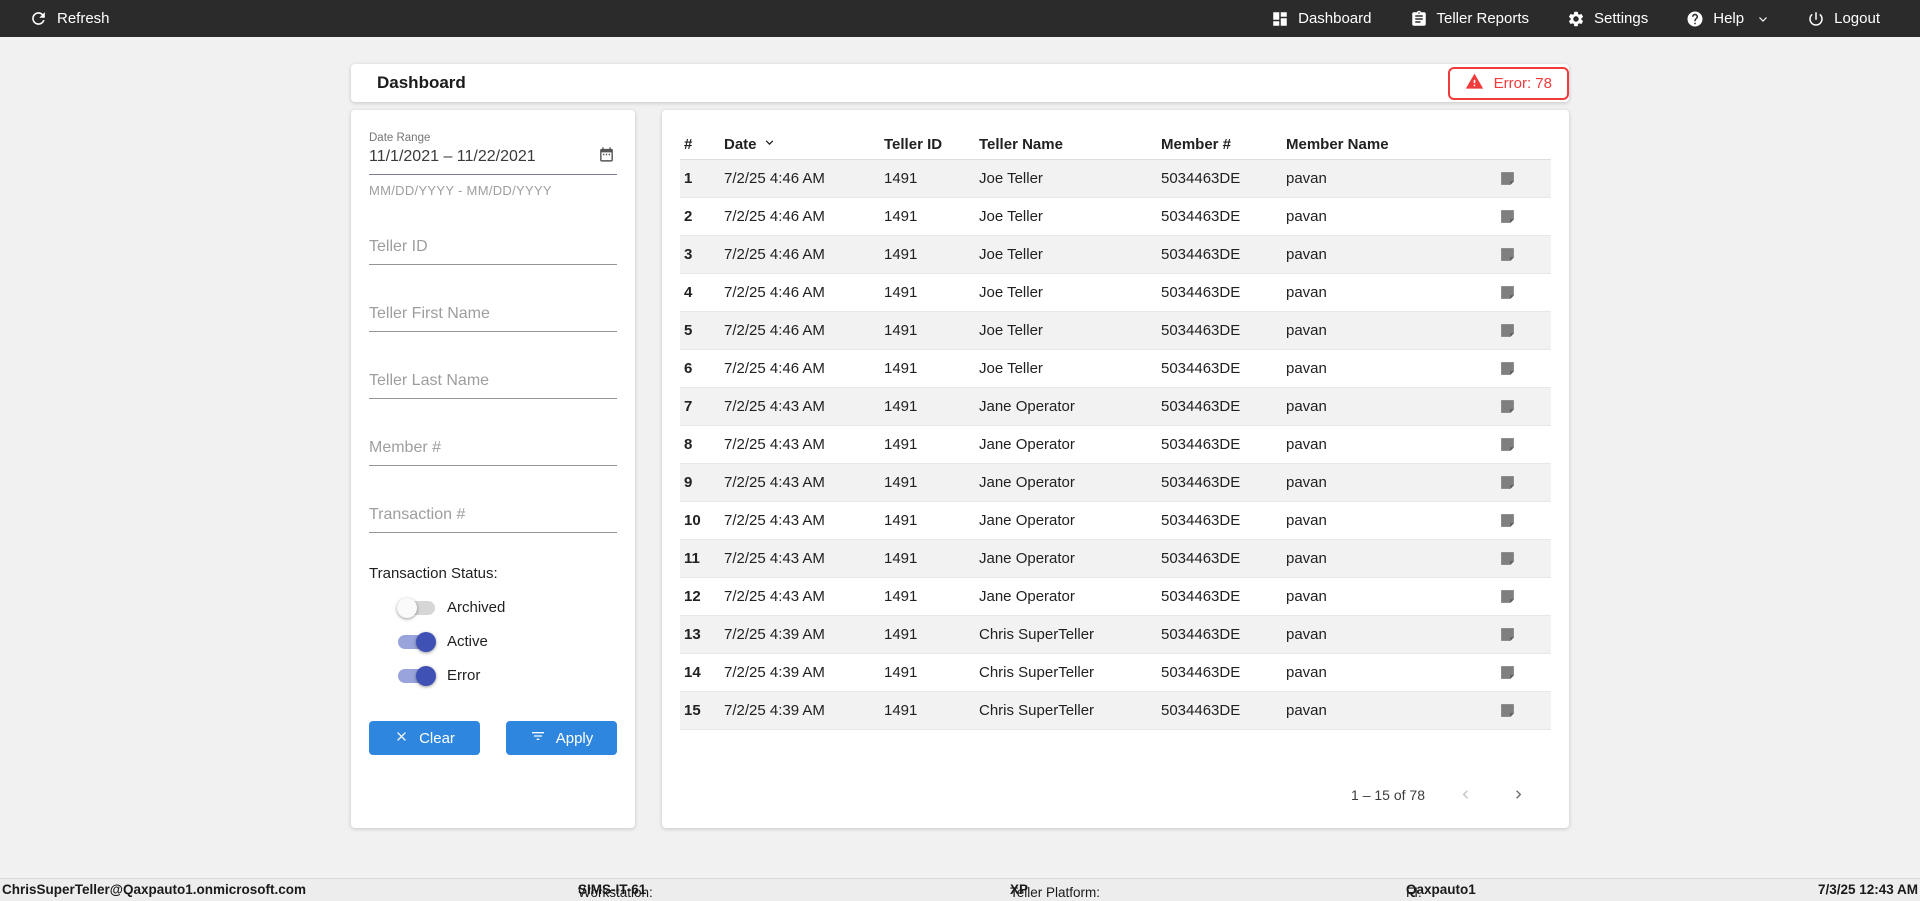 This screenshot has height=901, width=1920. What do you see at coordinates (688, 216) in the screenshot?
I see `row-number: 2` at bounding box center [688, 216].